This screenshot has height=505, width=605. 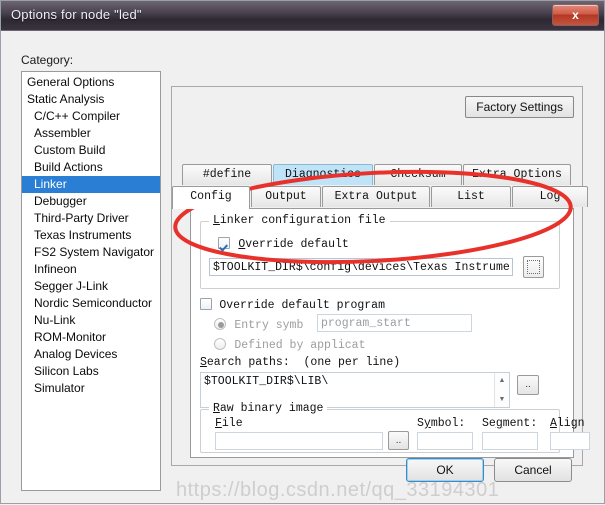 I want to click on tab-row-bottom: Config Output Extra Output List Log, so click(x=380, y=197).